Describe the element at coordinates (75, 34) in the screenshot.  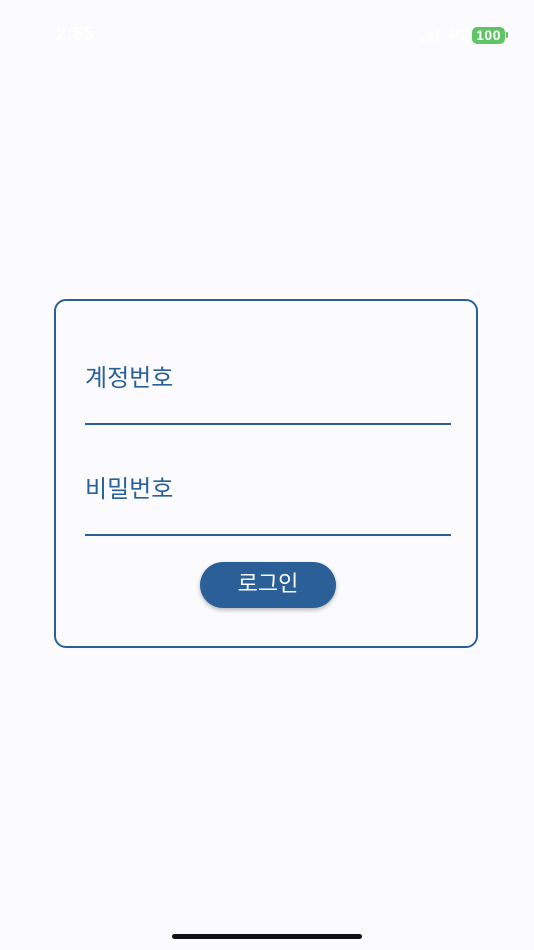
I see `status-time: 2:55` at that location.